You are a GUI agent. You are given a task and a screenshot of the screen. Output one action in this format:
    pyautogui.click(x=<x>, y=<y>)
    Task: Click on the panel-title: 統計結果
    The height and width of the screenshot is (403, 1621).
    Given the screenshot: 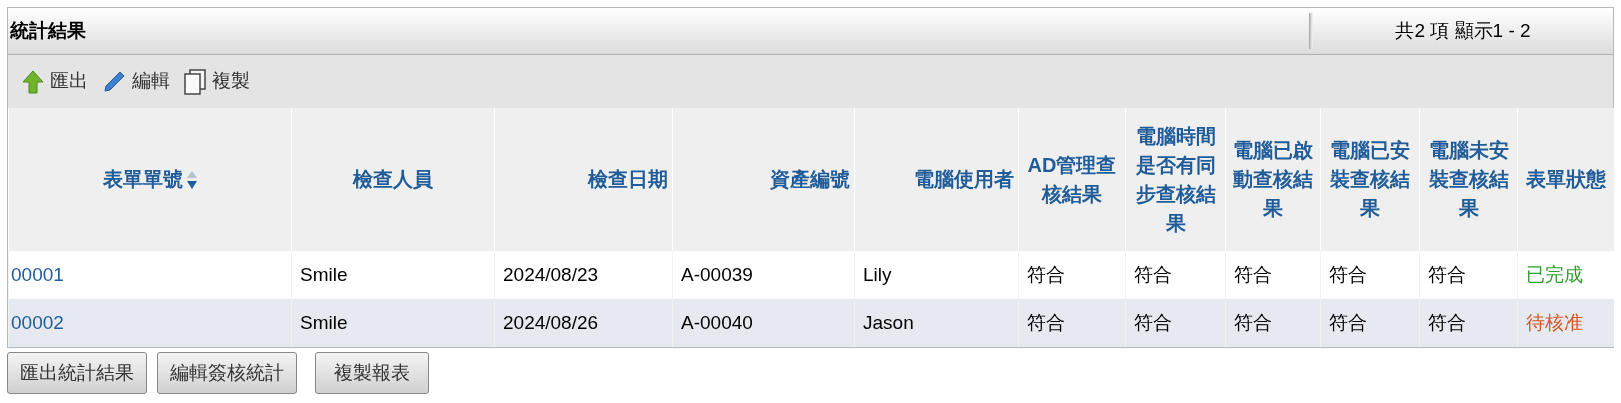 What is the action you would take?
    pyautogui.click(x=48, y=30)
    